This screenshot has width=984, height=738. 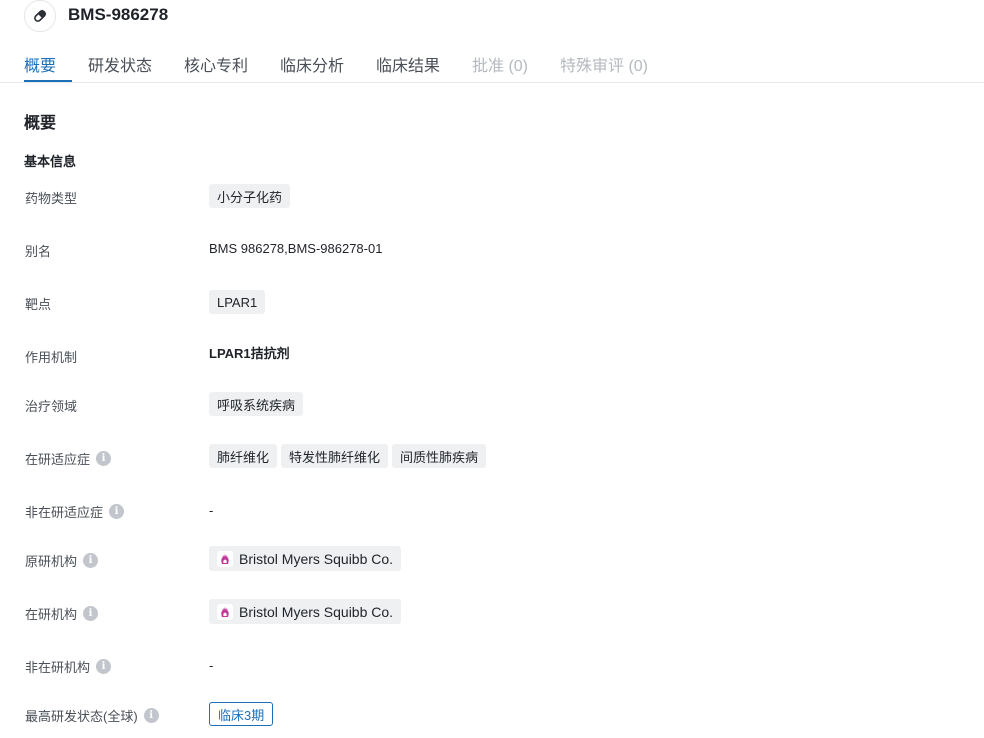 What do you see at coordinates (492, 16) in the screenshot?
I see `page-header: BMS-986278` at bounding box center [492, 16].